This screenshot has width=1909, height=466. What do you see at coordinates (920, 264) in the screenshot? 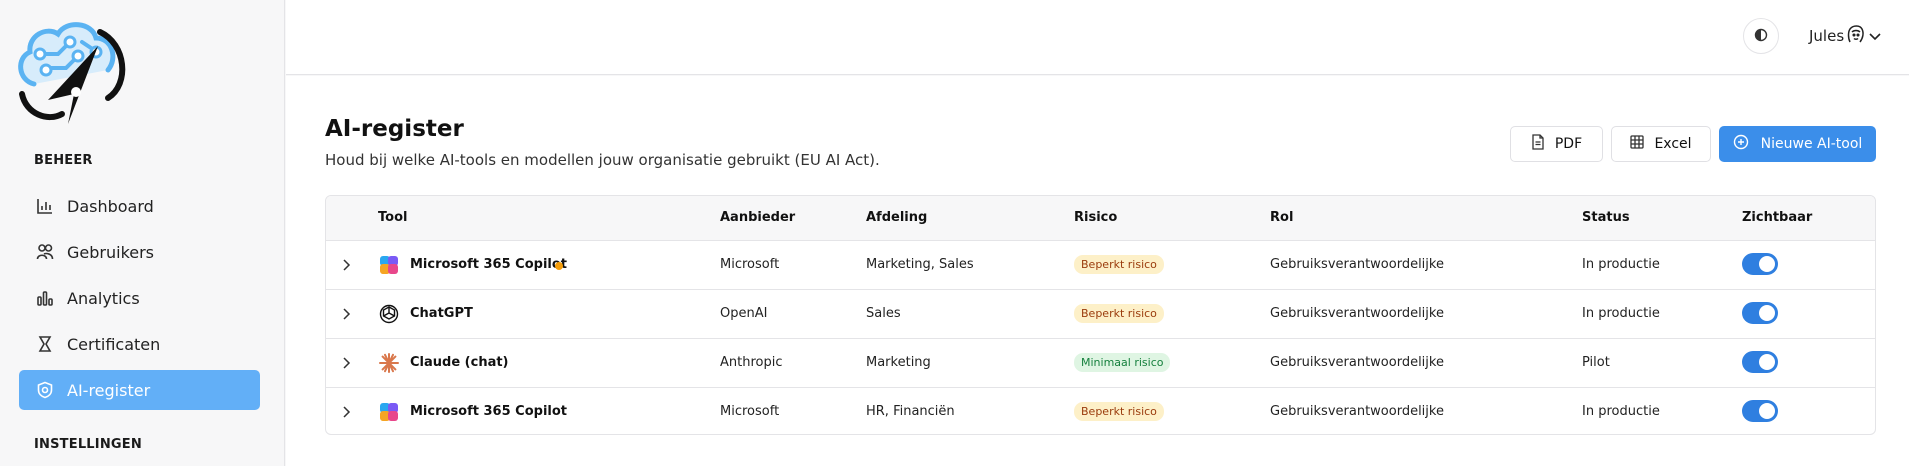
I see `department-cell: Marketing, Sales` at bounding box center [920, 264].